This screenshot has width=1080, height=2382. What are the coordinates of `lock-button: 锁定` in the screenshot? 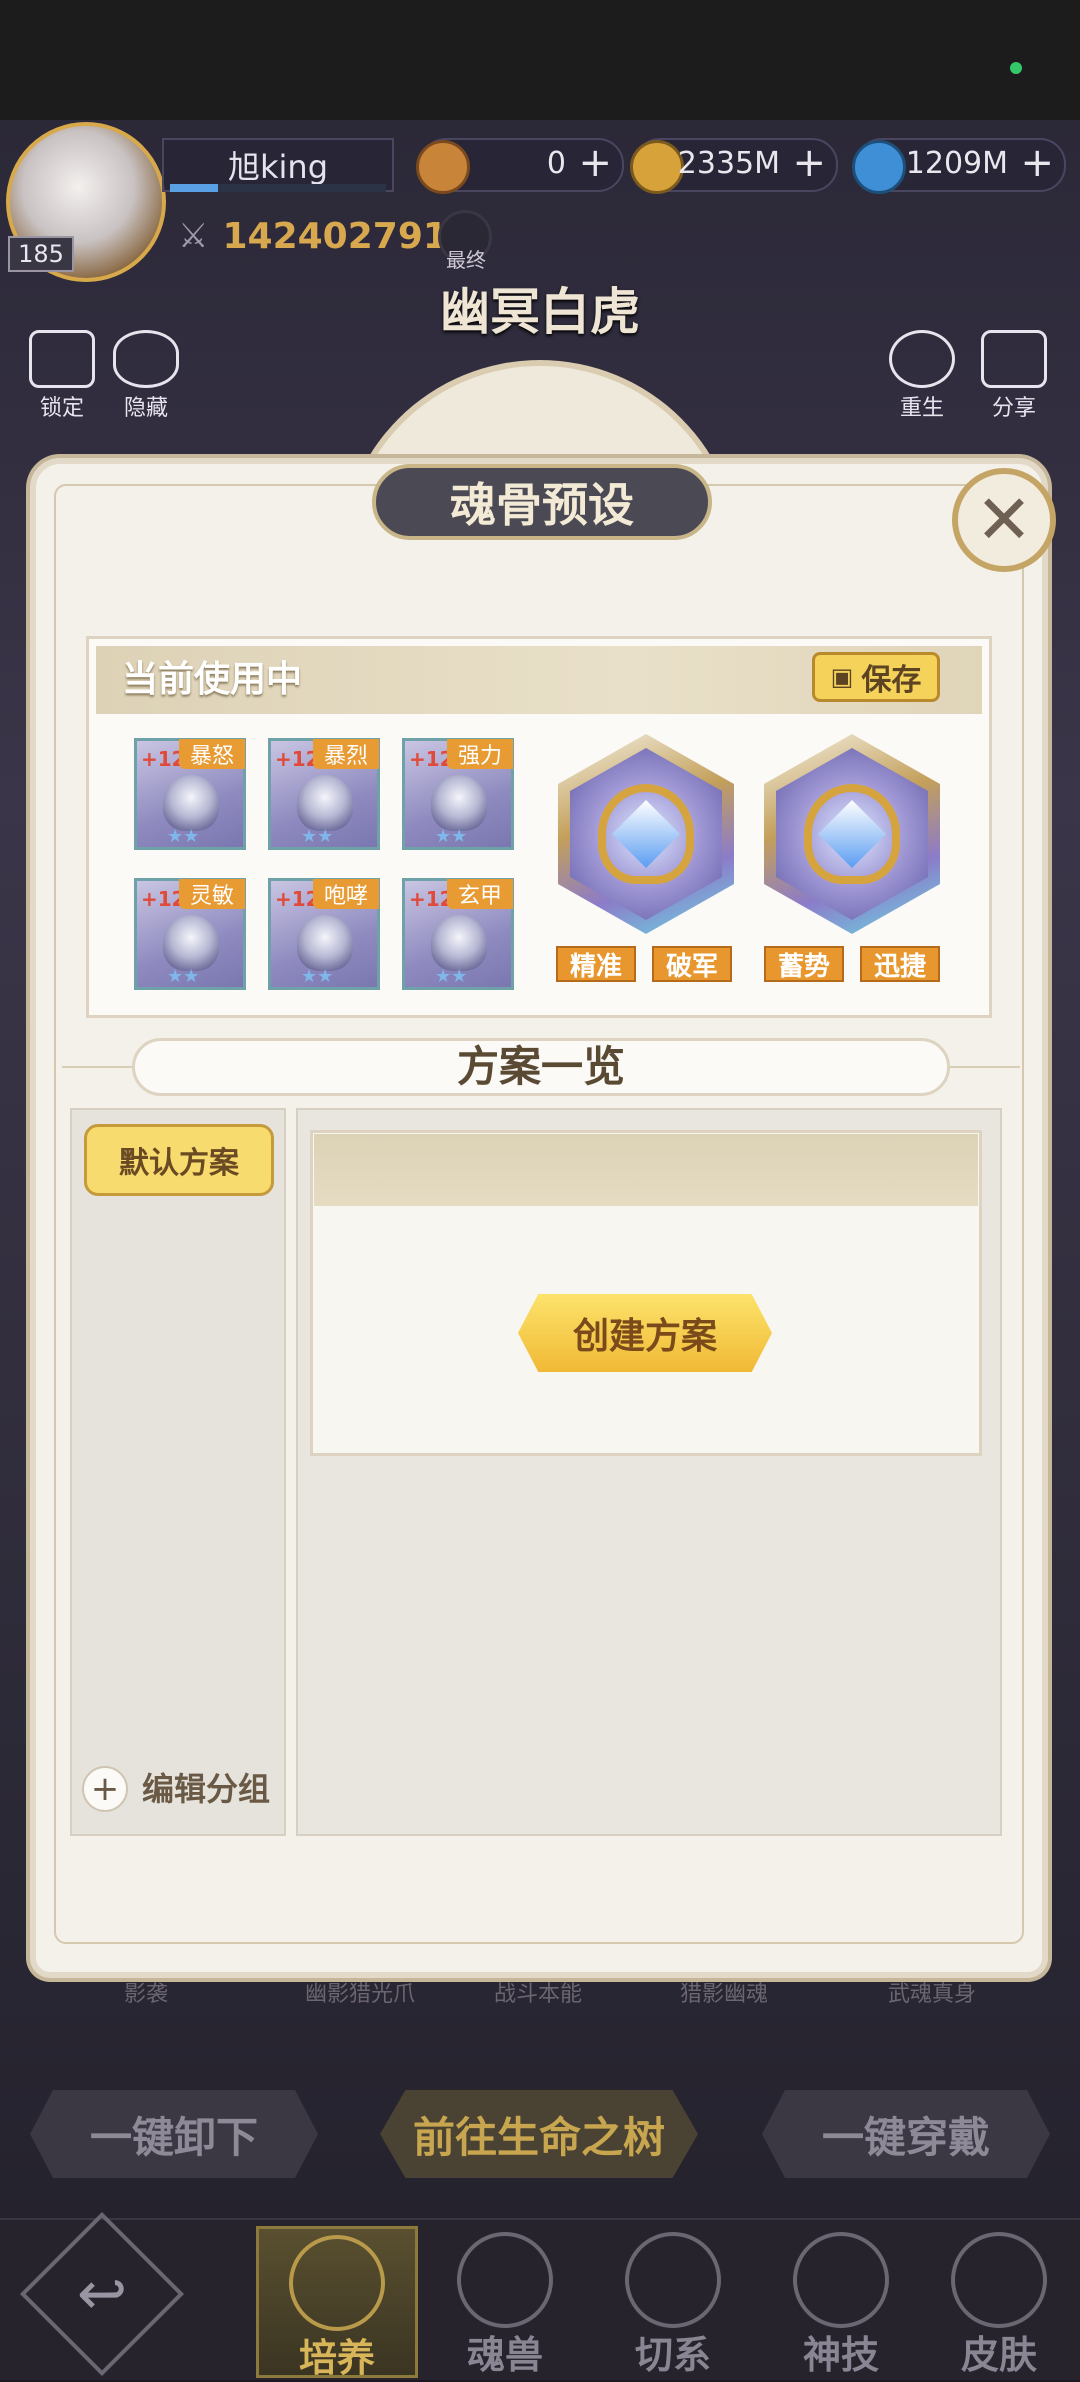 It's located at (62, 376).